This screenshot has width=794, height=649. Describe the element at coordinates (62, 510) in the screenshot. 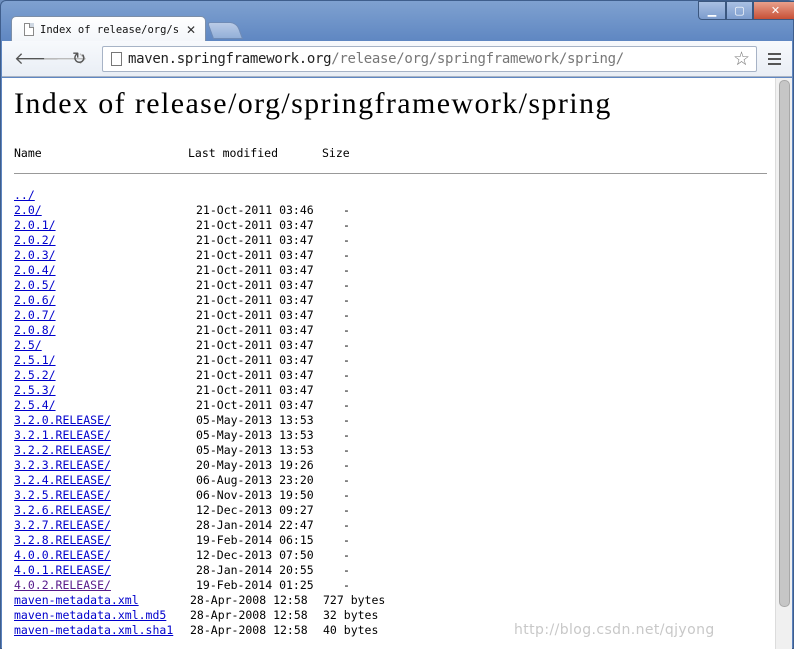

I see `entry-link: 3.2.6.RELEASE/` at that location.